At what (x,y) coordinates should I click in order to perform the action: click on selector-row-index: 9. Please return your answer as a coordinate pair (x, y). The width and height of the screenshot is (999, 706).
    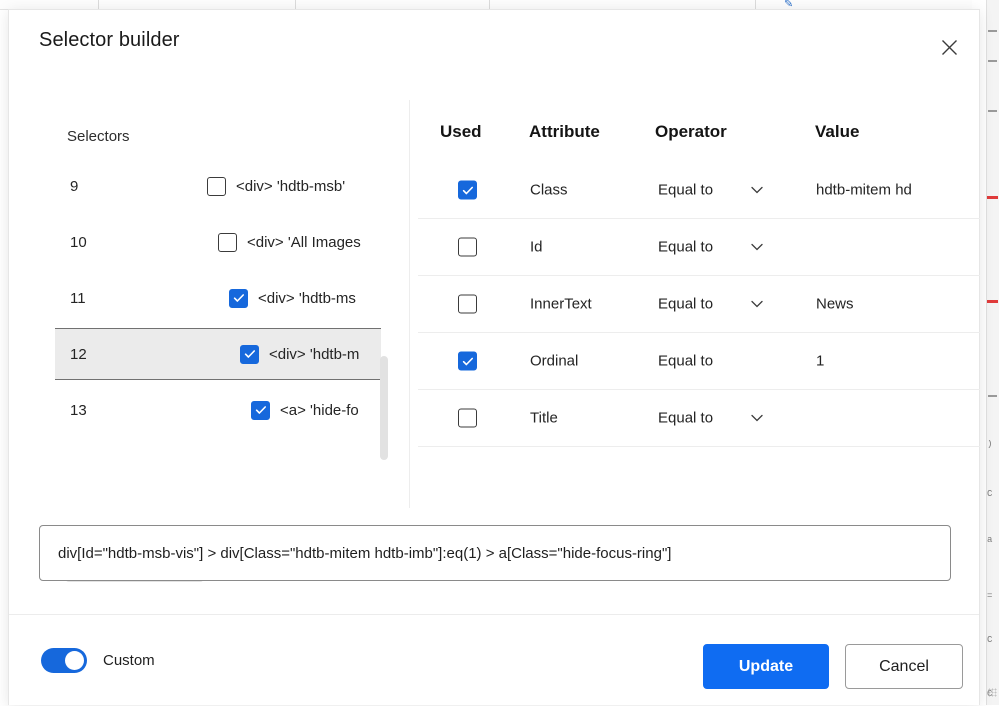
    Looking at the image, I should click on (74, 186).